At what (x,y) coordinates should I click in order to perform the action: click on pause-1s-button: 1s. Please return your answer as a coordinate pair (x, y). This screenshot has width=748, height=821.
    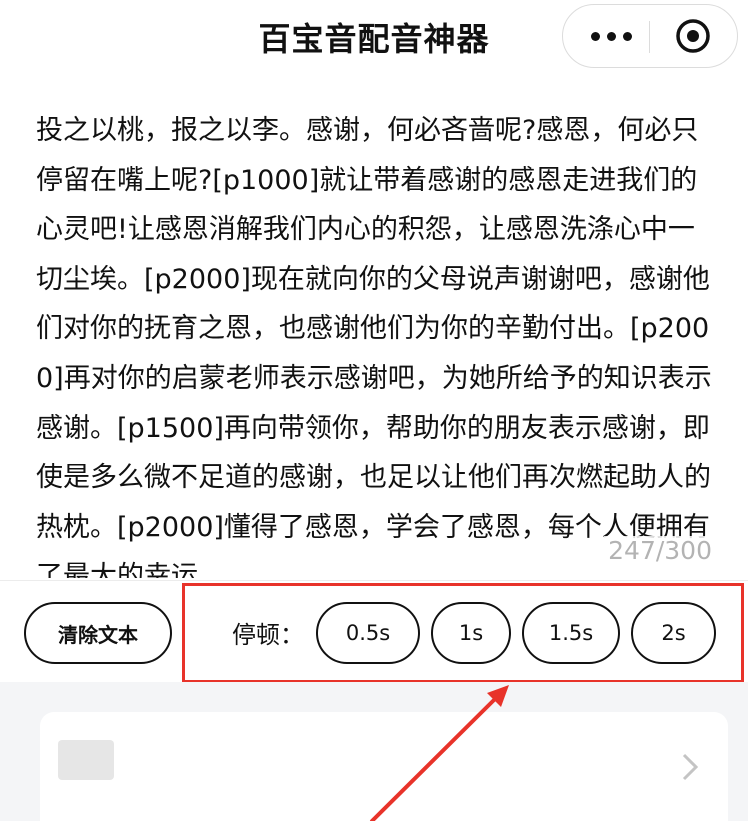
    Looking at the image, I should click on (471, 633).